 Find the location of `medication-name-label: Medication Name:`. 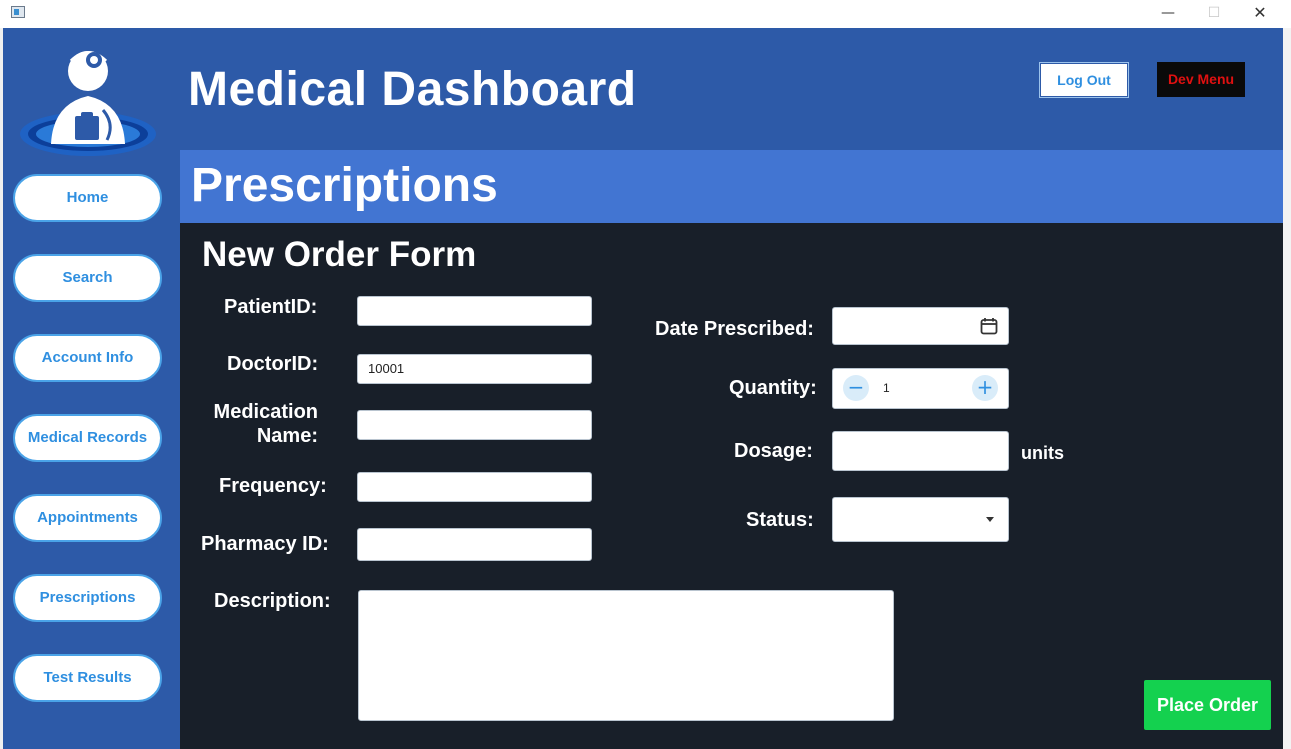

medication-name-label: Medication Name: is located at coordinates (264, 424).